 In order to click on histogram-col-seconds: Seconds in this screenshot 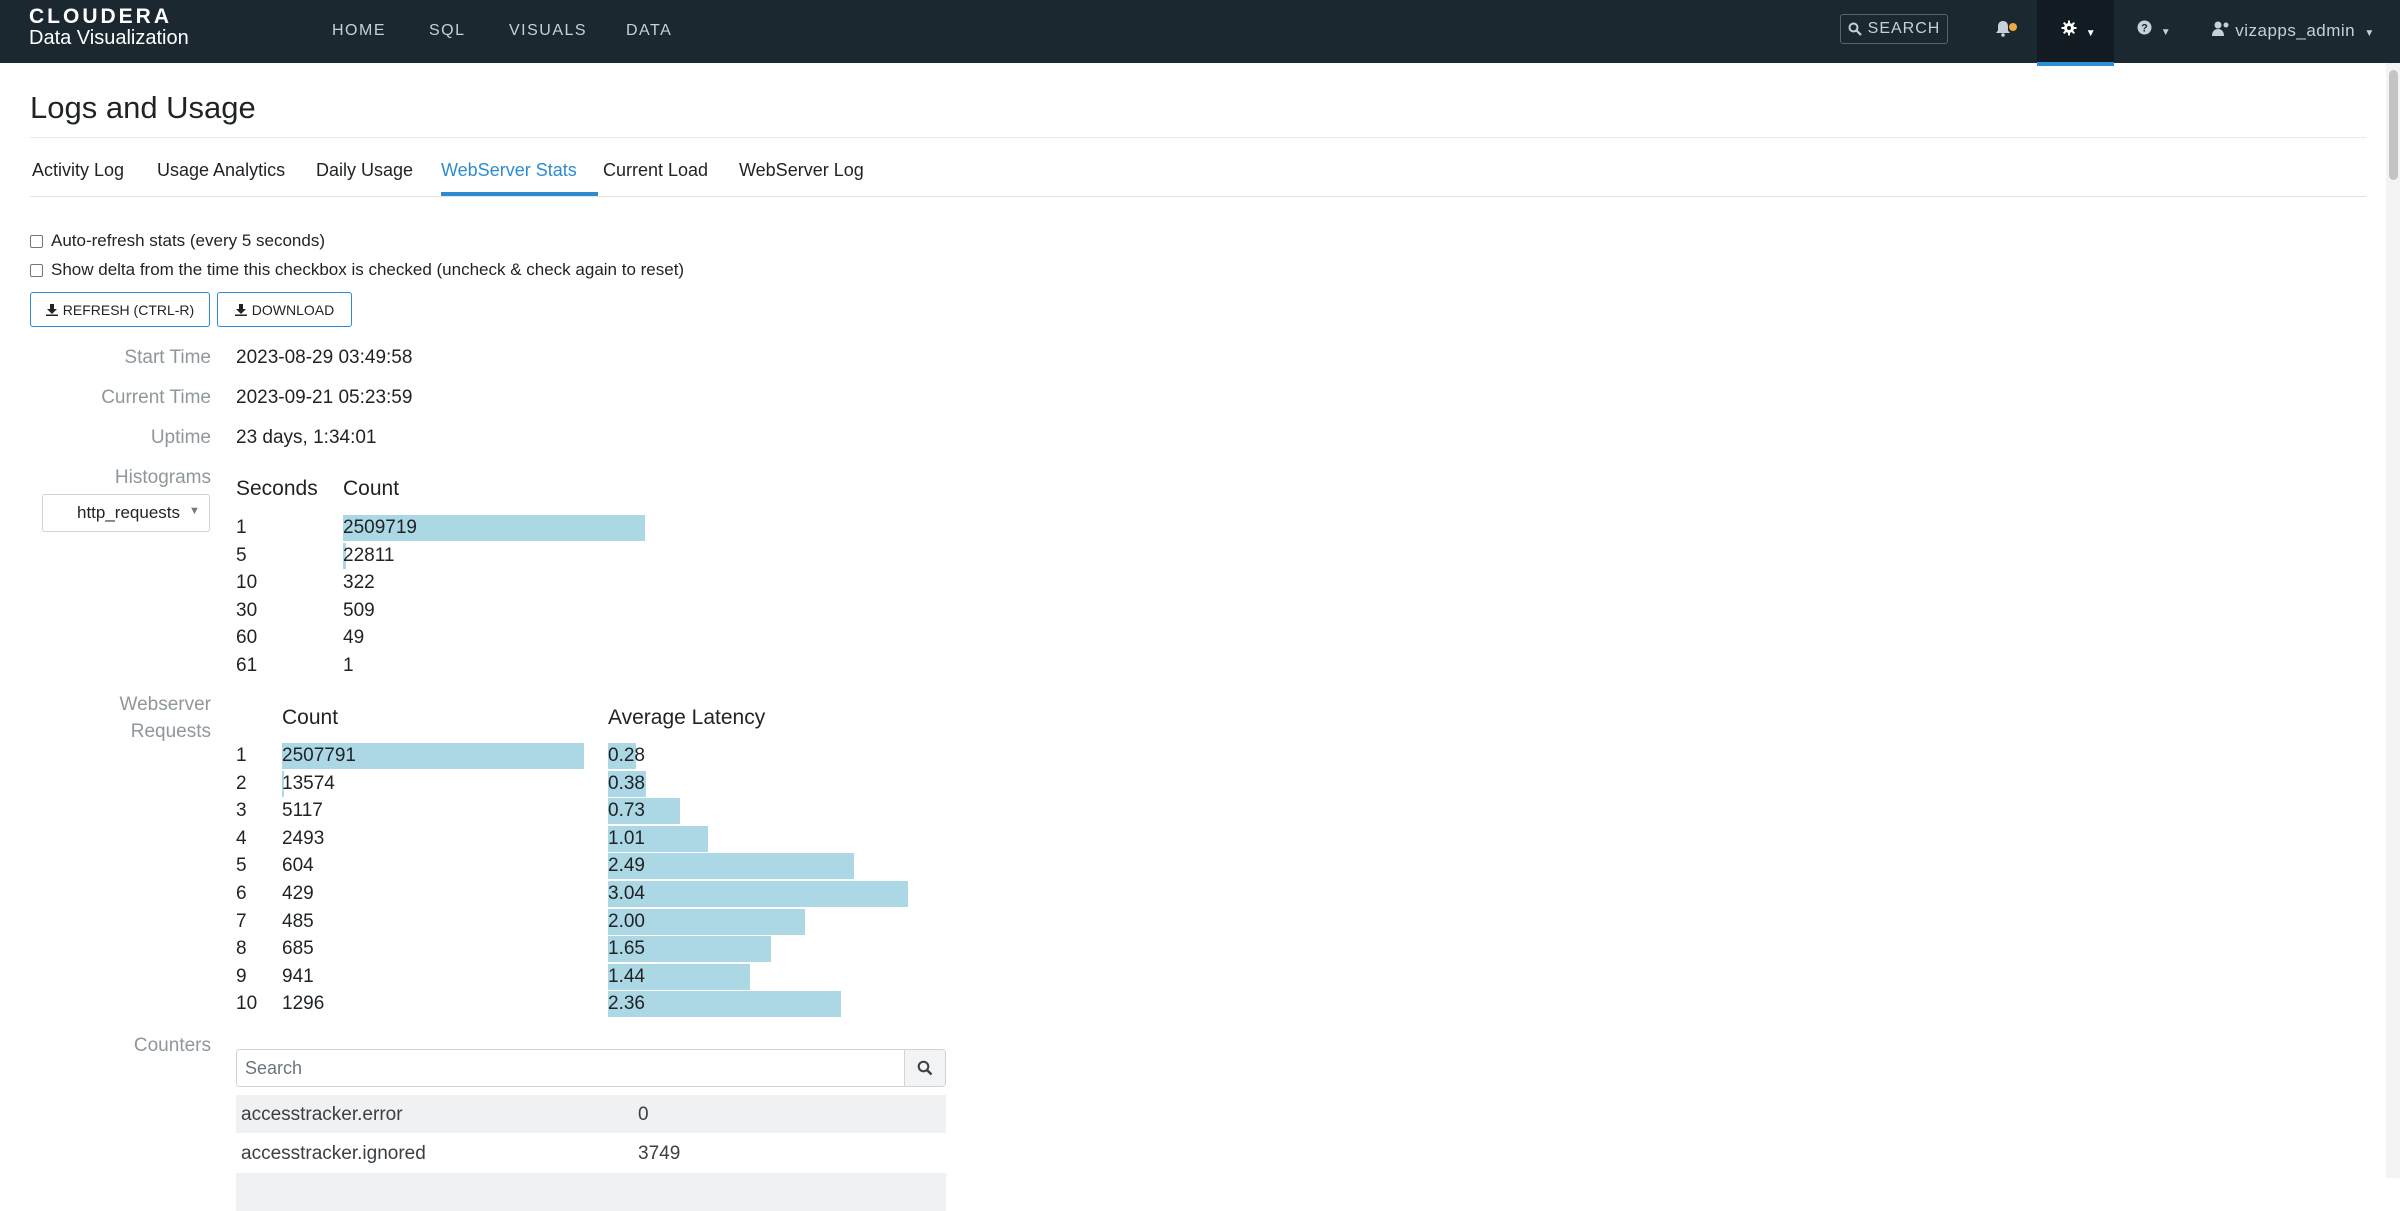, I will do `click(277, 488)`.